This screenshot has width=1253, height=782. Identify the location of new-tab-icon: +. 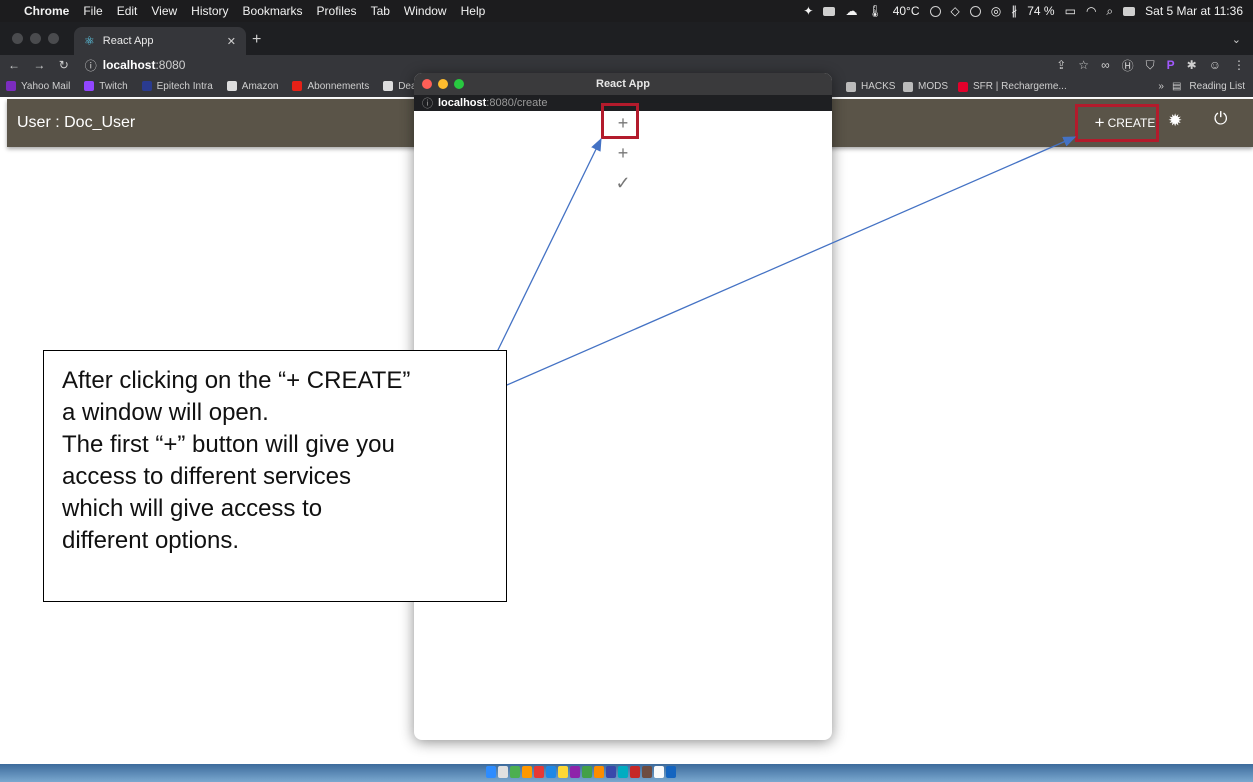
(256, 40).